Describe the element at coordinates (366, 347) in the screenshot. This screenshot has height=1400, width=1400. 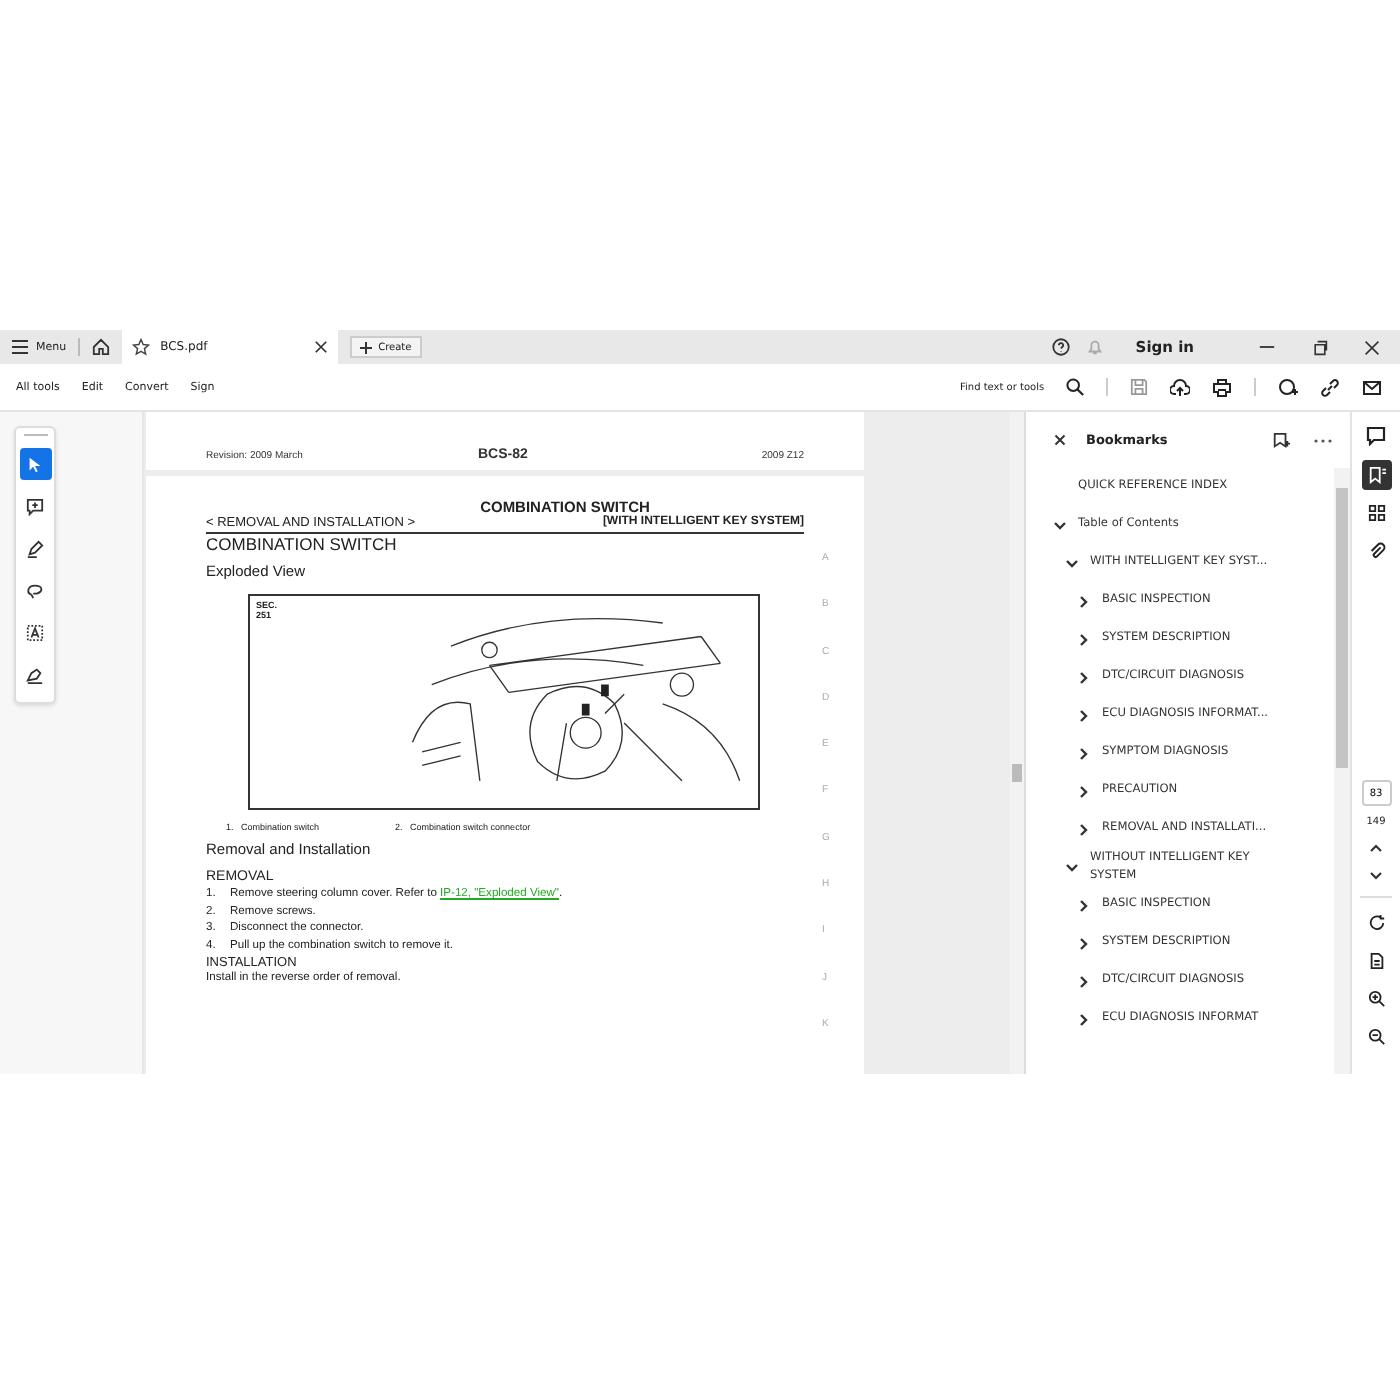
I see `plus-icon` at that location.